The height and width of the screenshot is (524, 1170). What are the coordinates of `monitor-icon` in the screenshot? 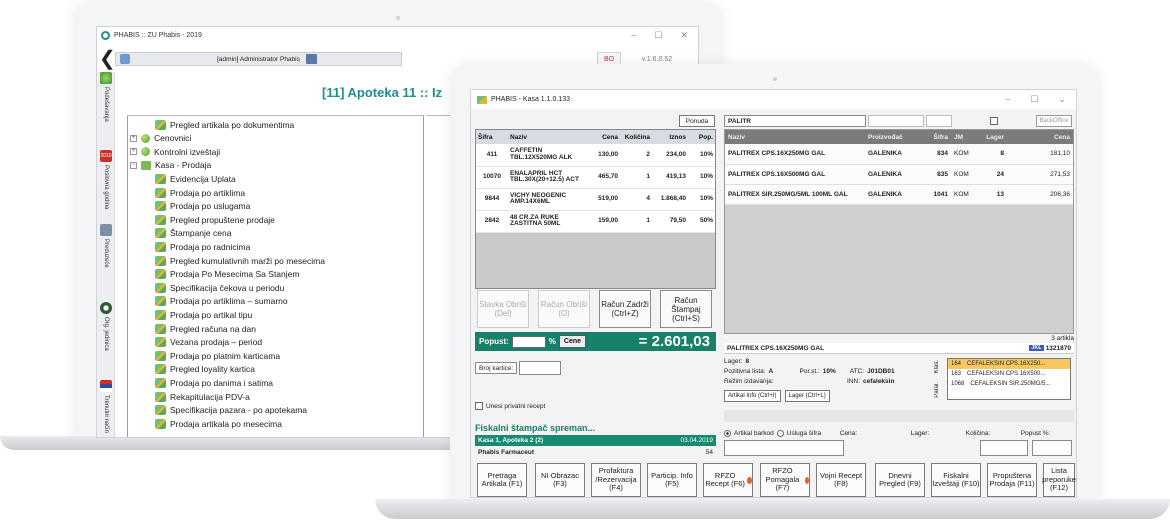 It's located at (311, 59).